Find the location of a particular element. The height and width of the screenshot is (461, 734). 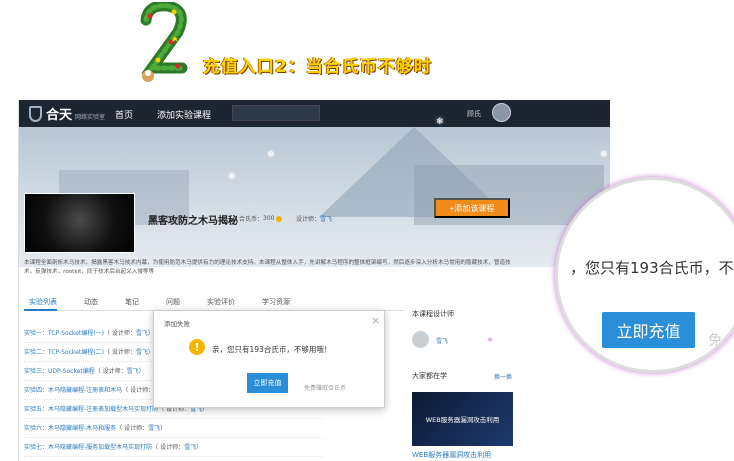

magnified-recharge-button: 立即充值 is located at coordinates (648, 330).